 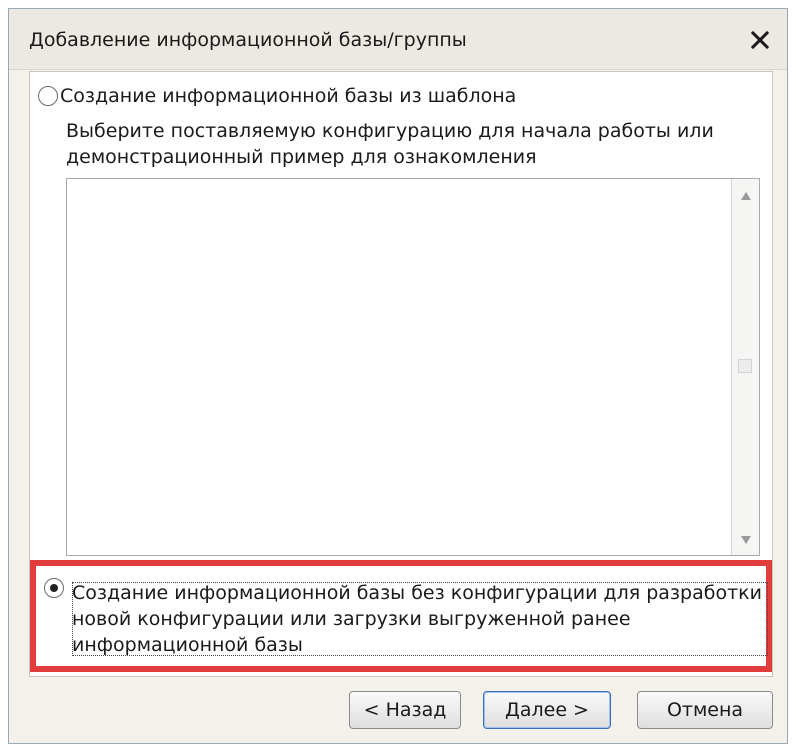 I want to click on option-template-row: Создание информационной базы из шаблона, so click(x=277, y=96).